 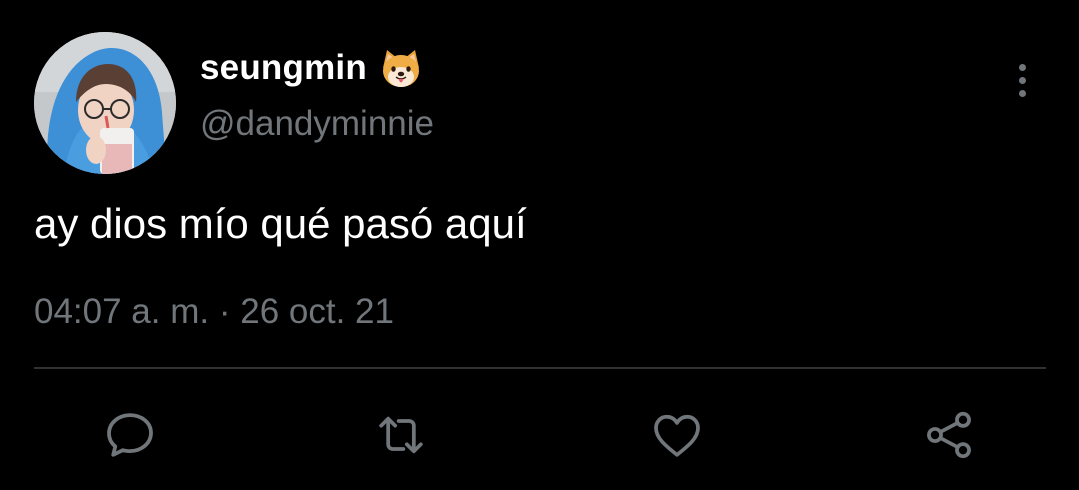 What do you see at coordinates (539, 435) in the screenshot?
I see `tweet-actions-bar` at bounding box center [539, 435].